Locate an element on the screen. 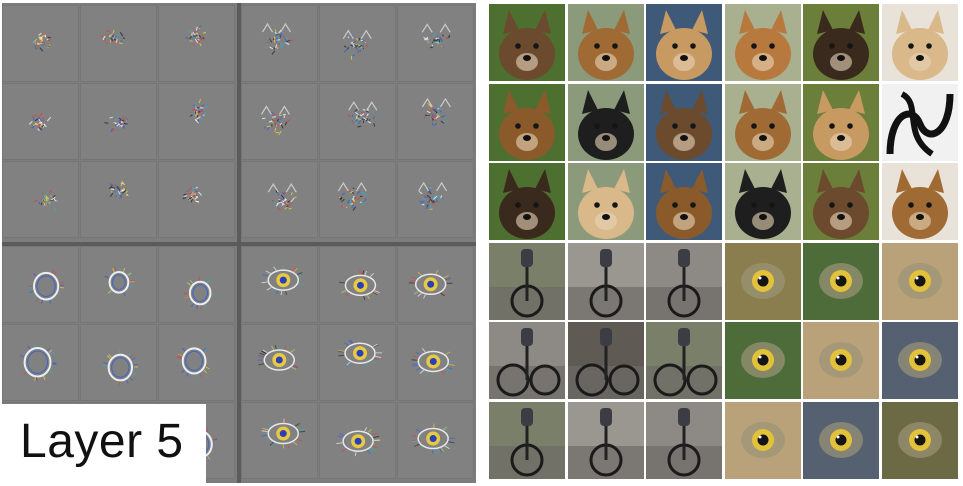 This screenshot has width=963, height=486. layer-label: Layer 5 is located at coordinates (102, 441).